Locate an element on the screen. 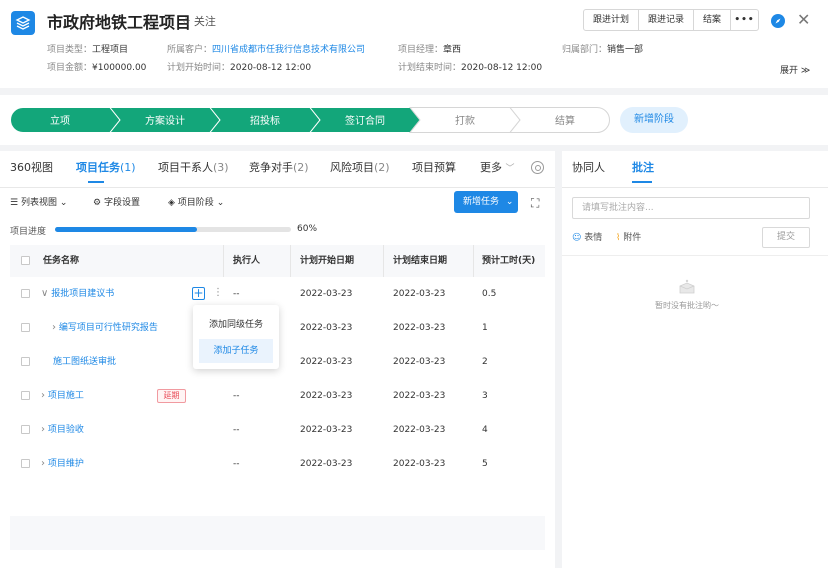 Image resolution: width=828 pixels, height=568 pixels. new-task-button: 新增任务 ⌄ is located at coordinates (486, 202).